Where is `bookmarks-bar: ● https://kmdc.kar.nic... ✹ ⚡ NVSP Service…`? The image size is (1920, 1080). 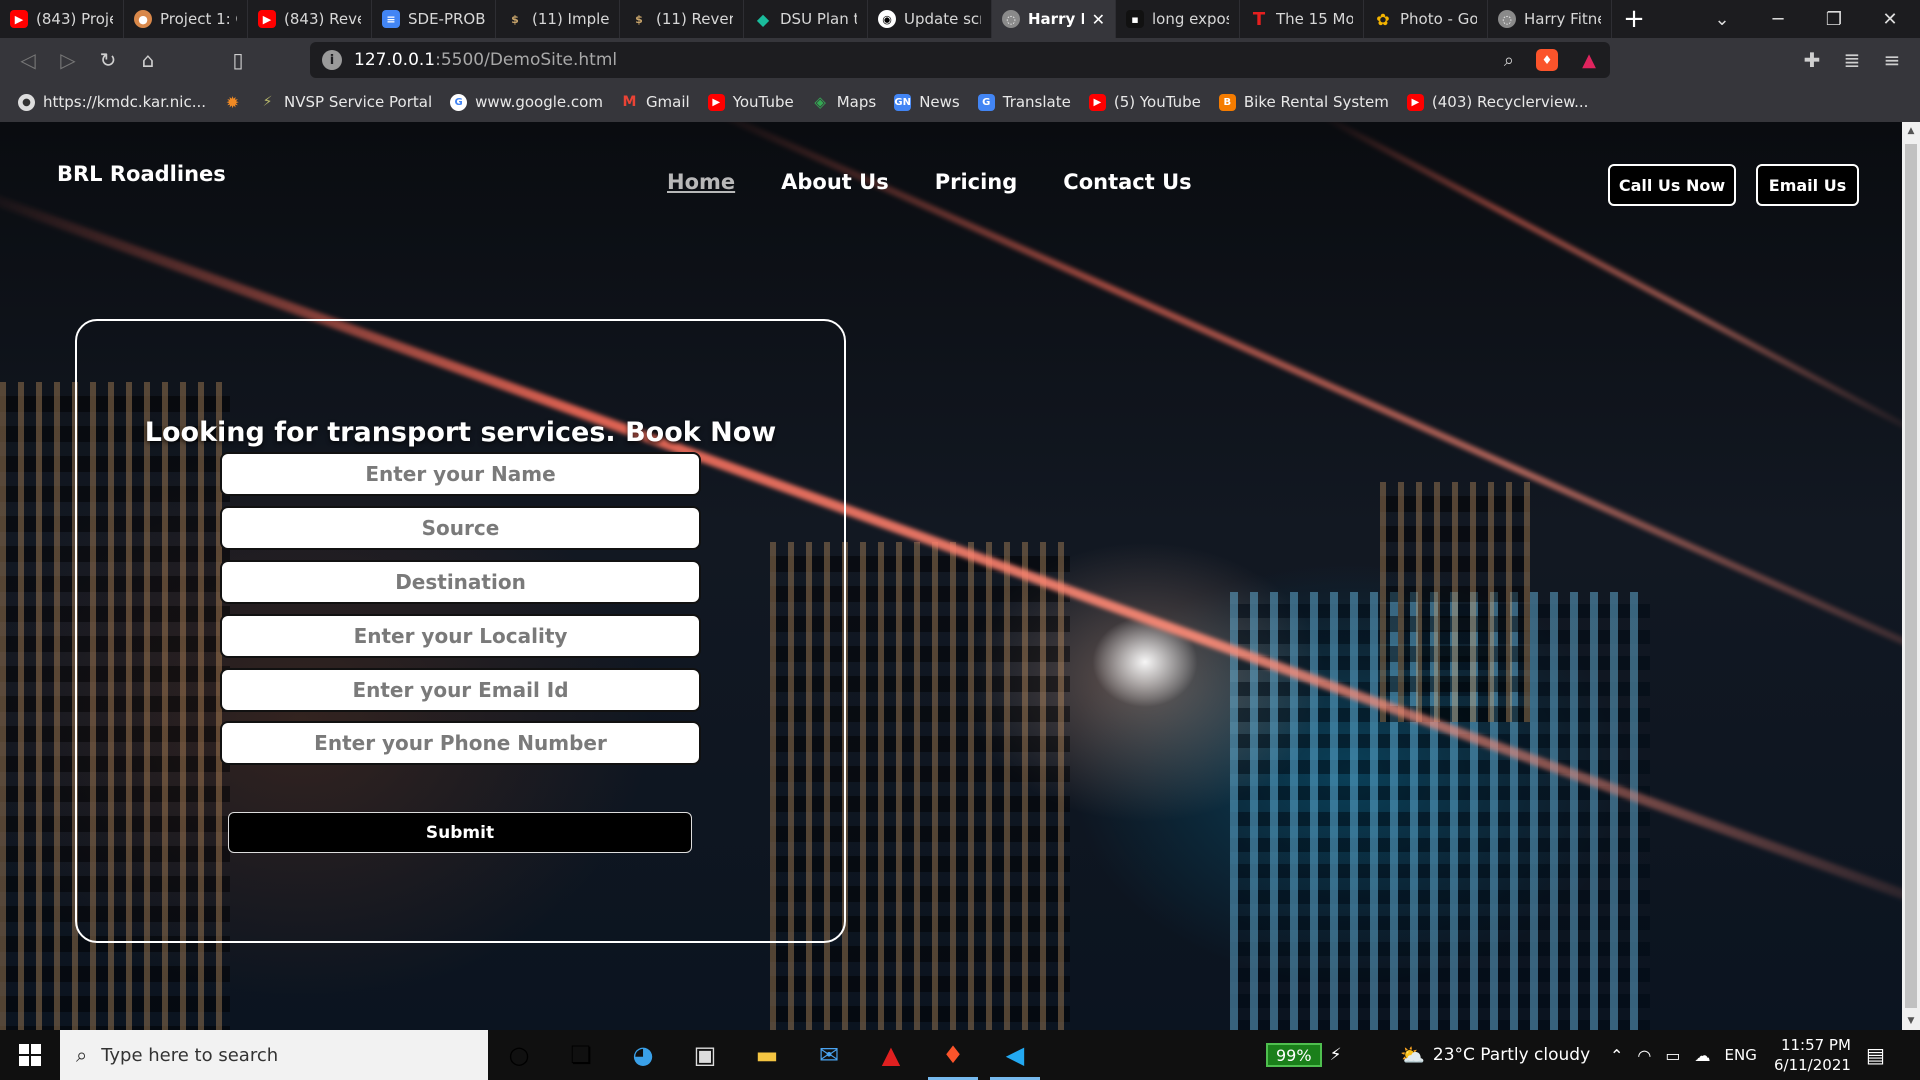 bookmarks-bar: ● https://kmdc.kar.nic... ✹ ⚡ NVSP Service… is located at coordinates (960, 102).